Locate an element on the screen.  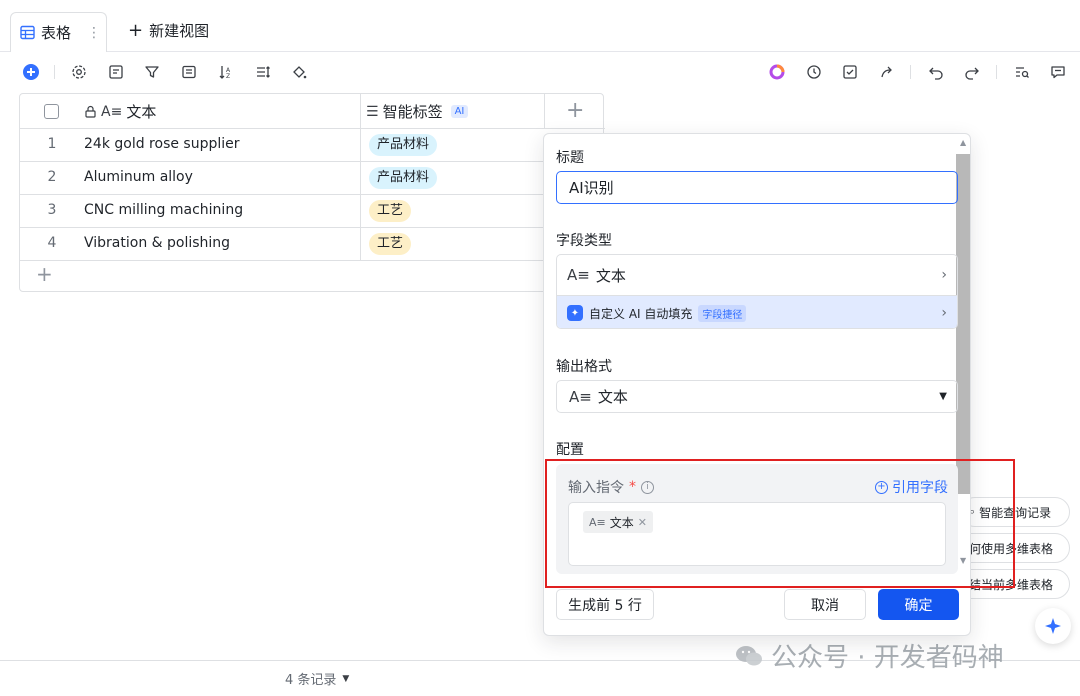
row-height-button is located at coordinates (263, 72).